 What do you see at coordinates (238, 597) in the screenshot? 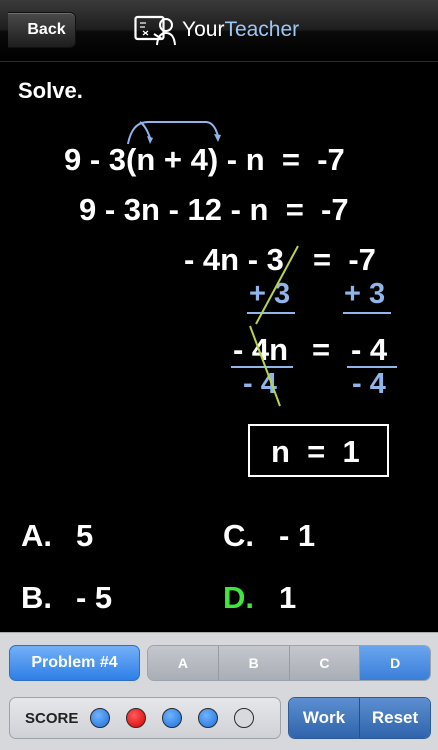
I see `choice-d-letter: D.` at bounding box center [238, 597].